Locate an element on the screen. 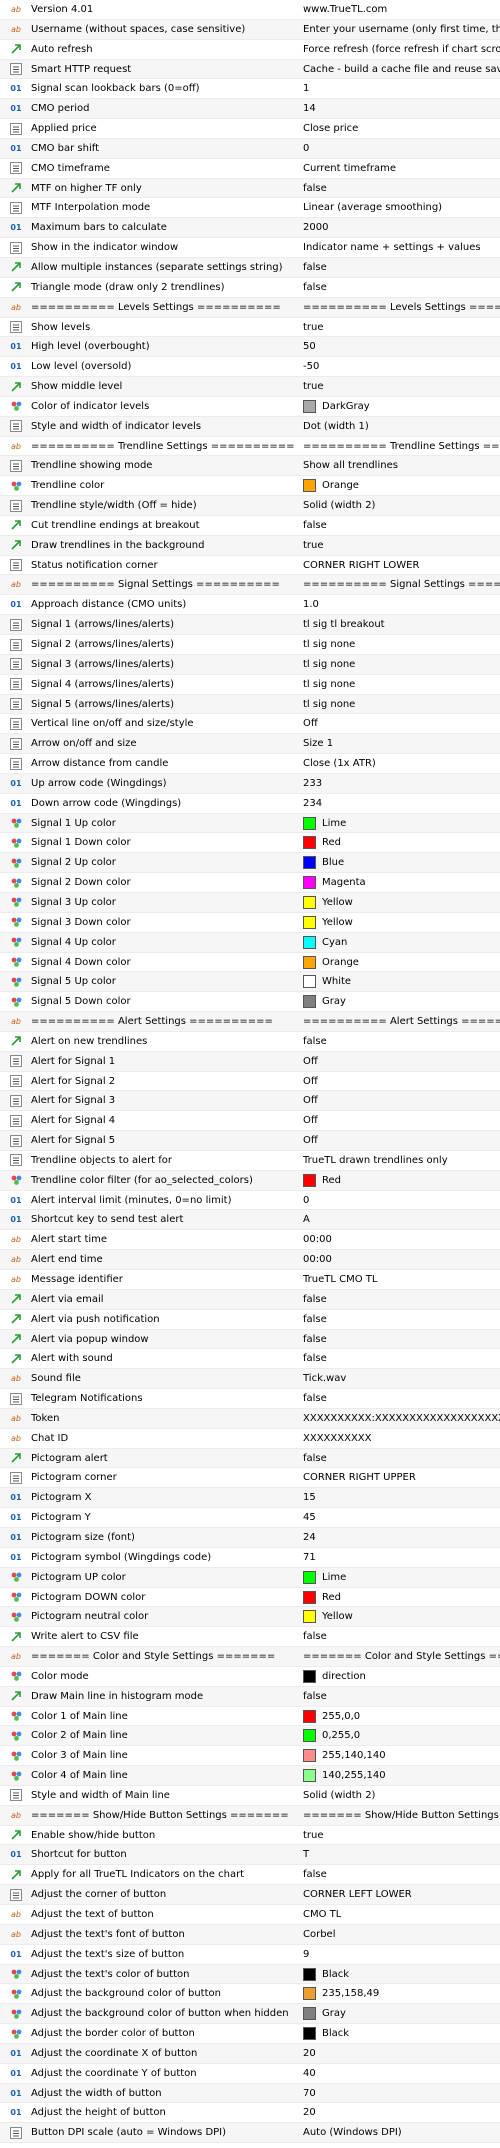 The image size is (500, 2148). input-value: ======= Color and Style Settings ======= is located at coordinates (401, 1656).